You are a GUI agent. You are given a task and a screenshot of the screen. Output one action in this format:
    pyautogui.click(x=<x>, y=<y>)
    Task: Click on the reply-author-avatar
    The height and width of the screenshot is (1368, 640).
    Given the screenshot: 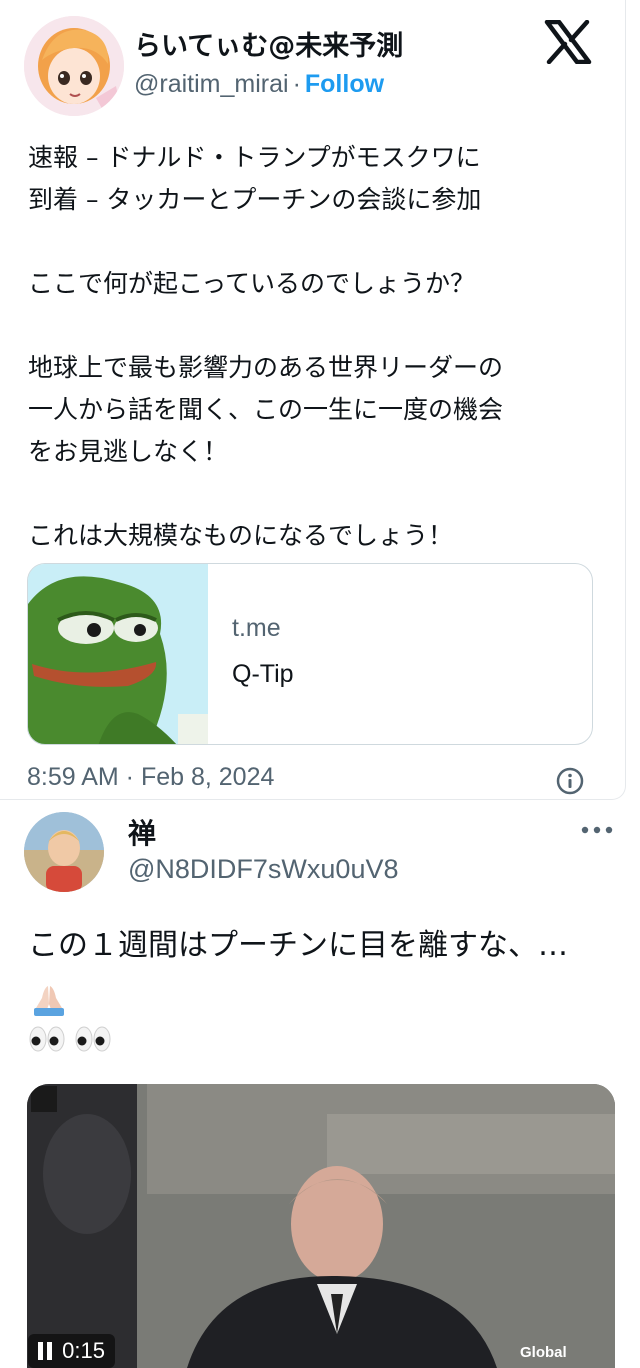 What is the action you would take?
    pyautogui.click(x=64, y=852)
    